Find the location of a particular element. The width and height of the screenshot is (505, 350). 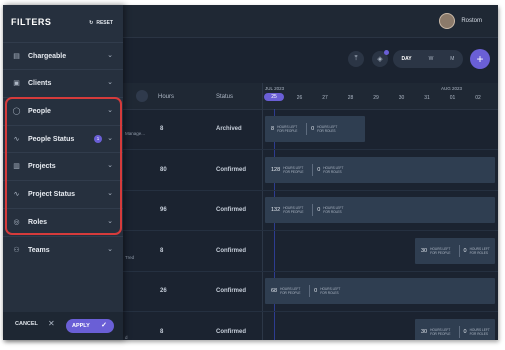

hours-left-people-value: 132 is located at coordinates (276, 210).